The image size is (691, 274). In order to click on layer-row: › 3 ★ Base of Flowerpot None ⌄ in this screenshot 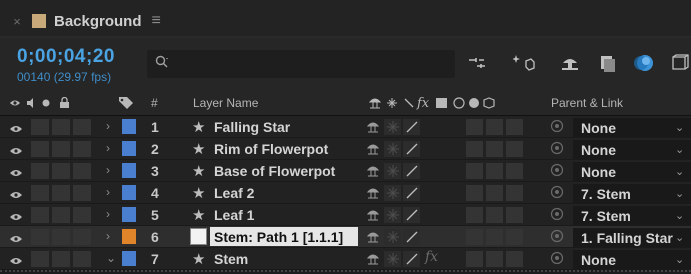, I will do `click(345, 171)`.